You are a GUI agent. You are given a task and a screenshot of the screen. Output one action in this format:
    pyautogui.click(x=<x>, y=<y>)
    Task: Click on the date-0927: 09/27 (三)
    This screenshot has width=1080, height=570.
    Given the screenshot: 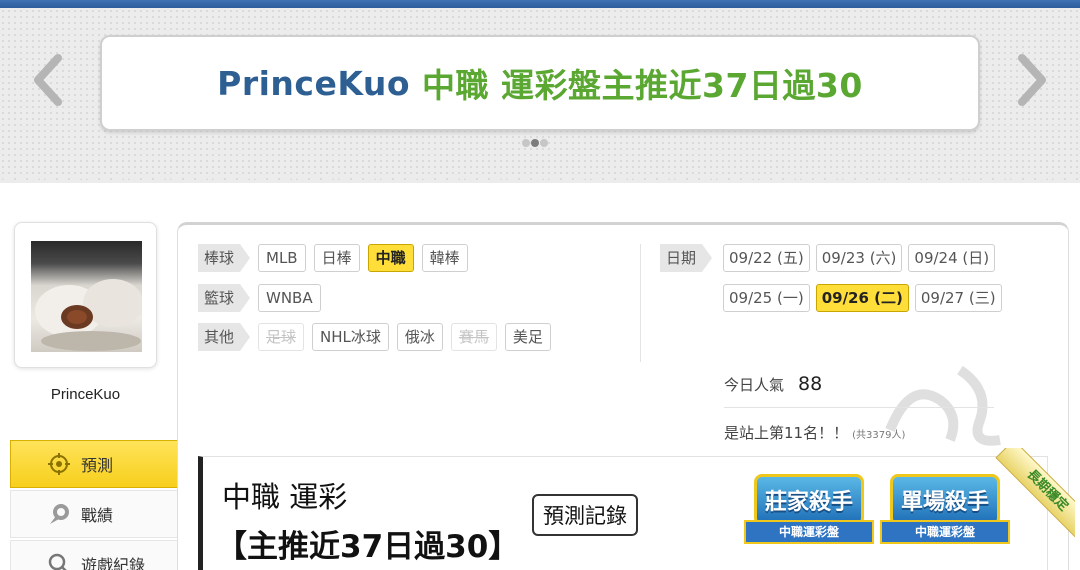 What is the action you would take?
    pyautogui.click(x=958, y=298)
    